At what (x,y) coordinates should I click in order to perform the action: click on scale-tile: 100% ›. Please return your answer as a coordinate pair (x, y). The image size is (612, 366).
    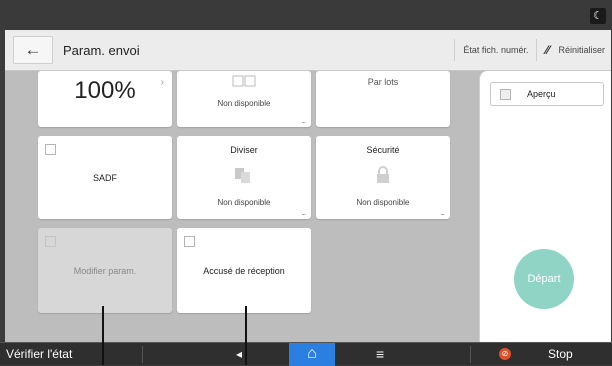
    Looking at the image, I should click on (105, 99).